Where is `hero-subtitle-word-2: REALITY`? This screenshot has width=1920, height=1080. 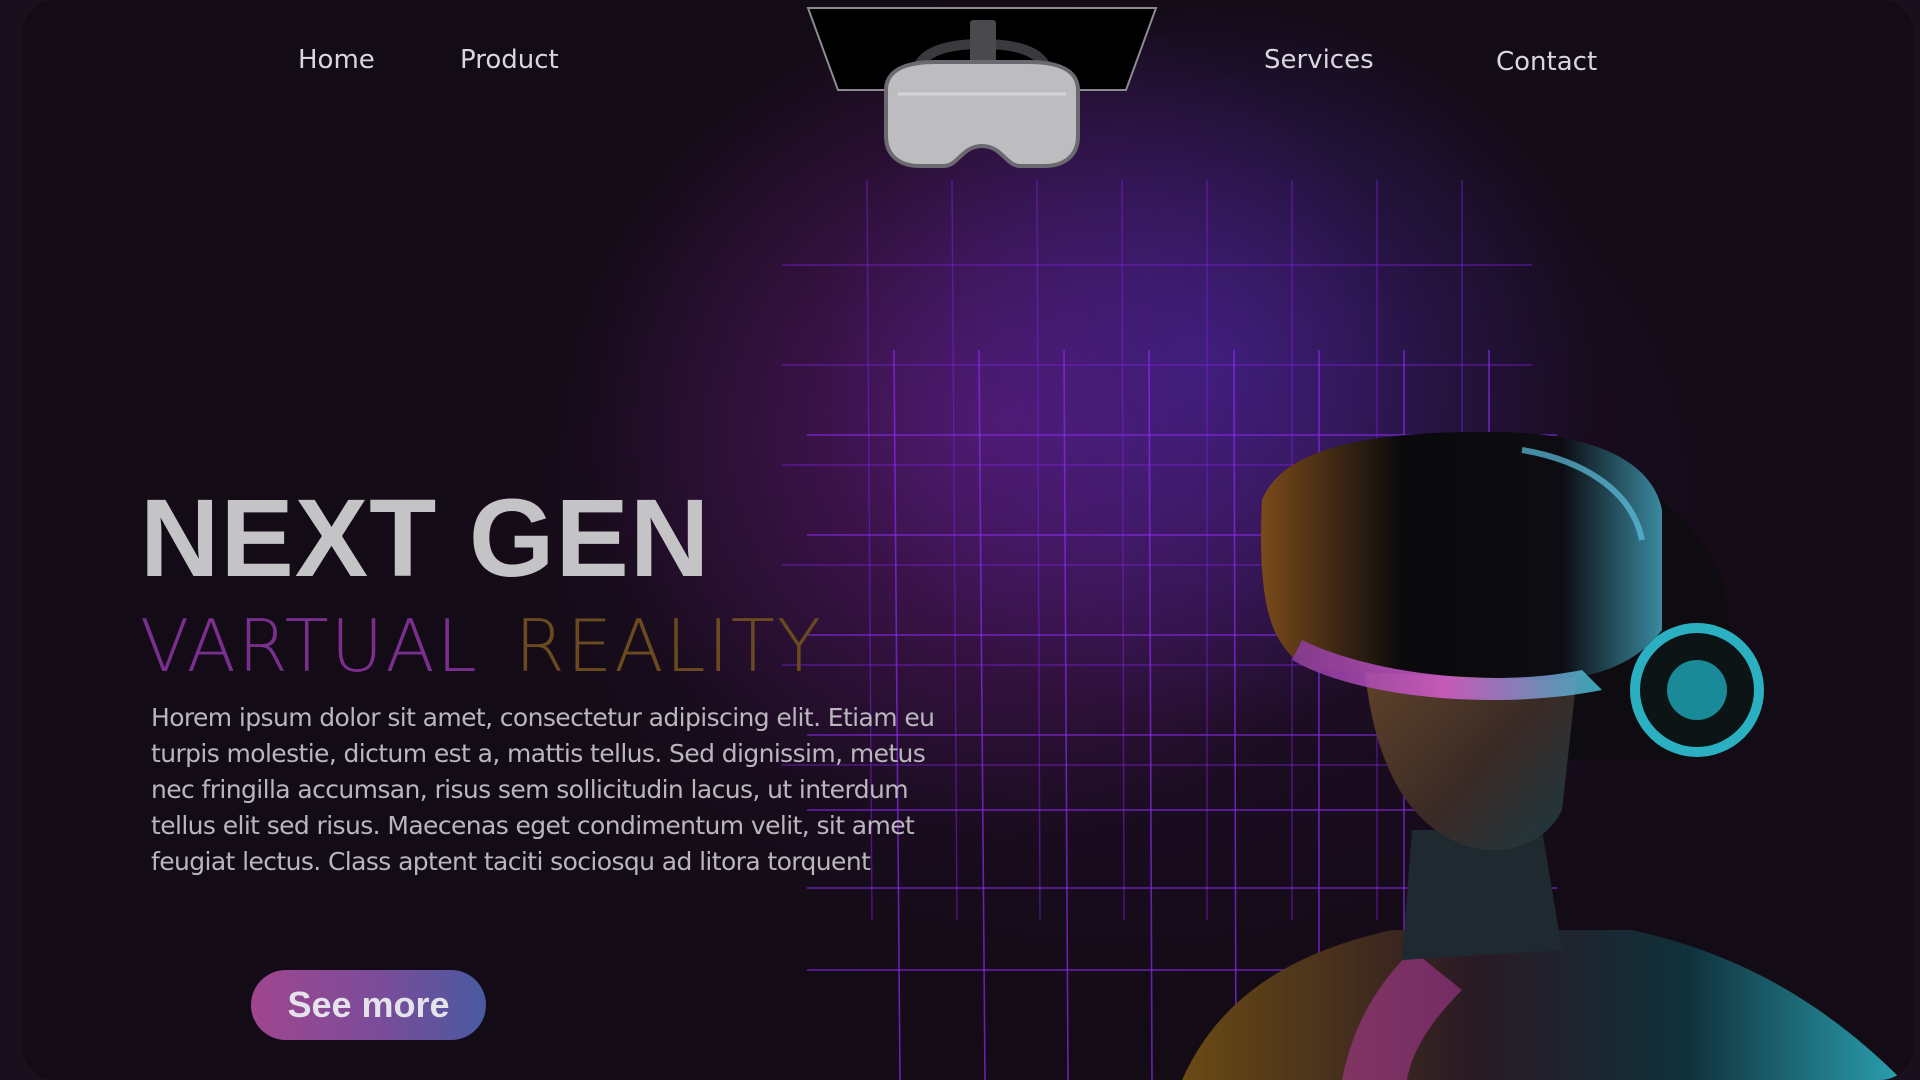 hero-subtitle-word-2: REALITY is located at coordinates (668, 646).